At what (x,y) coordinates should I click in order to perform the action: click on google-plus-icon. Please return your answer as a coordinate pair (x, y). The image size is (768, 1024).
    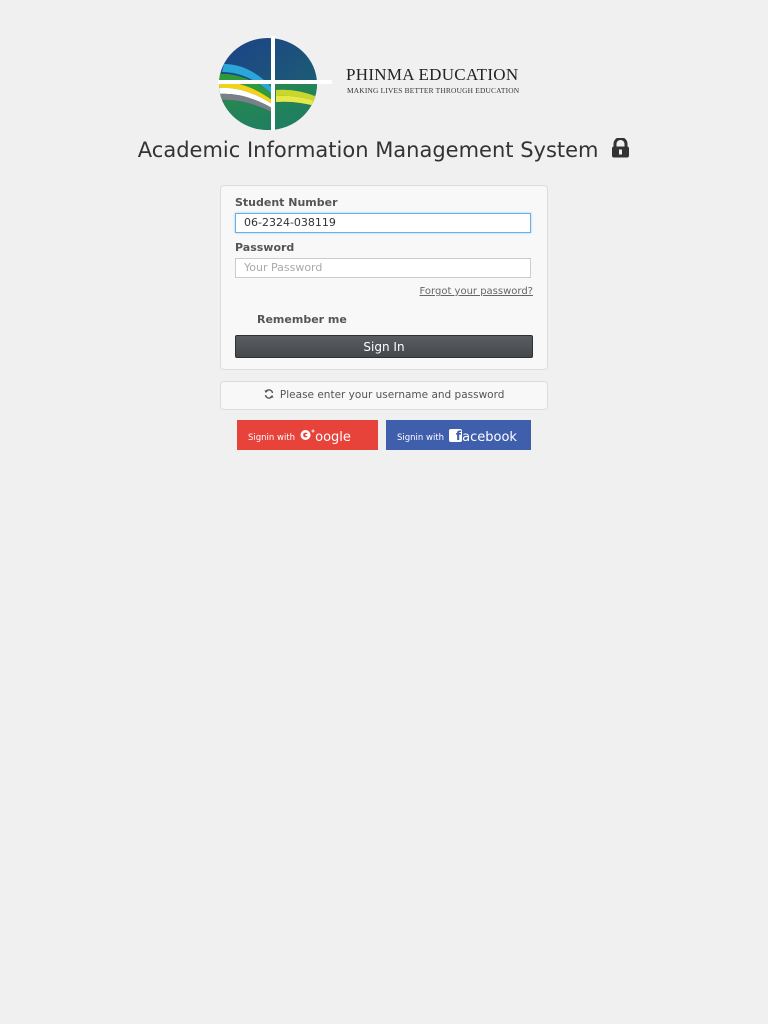
    Looking at the image, I should click on (307, 434).